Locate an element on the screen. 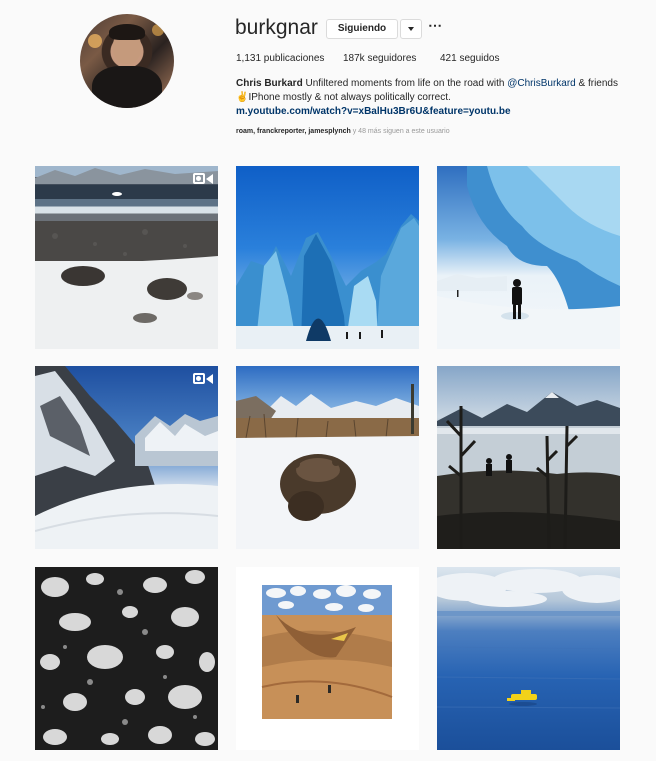 This screenshot has width=656, height=761. beach-scene is located at coordinates (126, 258).